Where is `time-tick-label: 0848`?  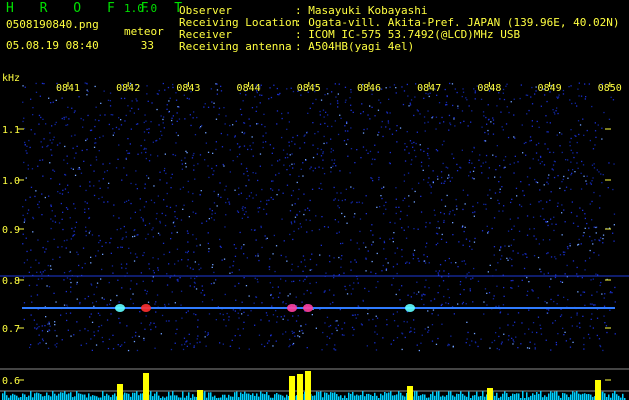 time-tick-label: 0848 is located at coordinates (489, 88).